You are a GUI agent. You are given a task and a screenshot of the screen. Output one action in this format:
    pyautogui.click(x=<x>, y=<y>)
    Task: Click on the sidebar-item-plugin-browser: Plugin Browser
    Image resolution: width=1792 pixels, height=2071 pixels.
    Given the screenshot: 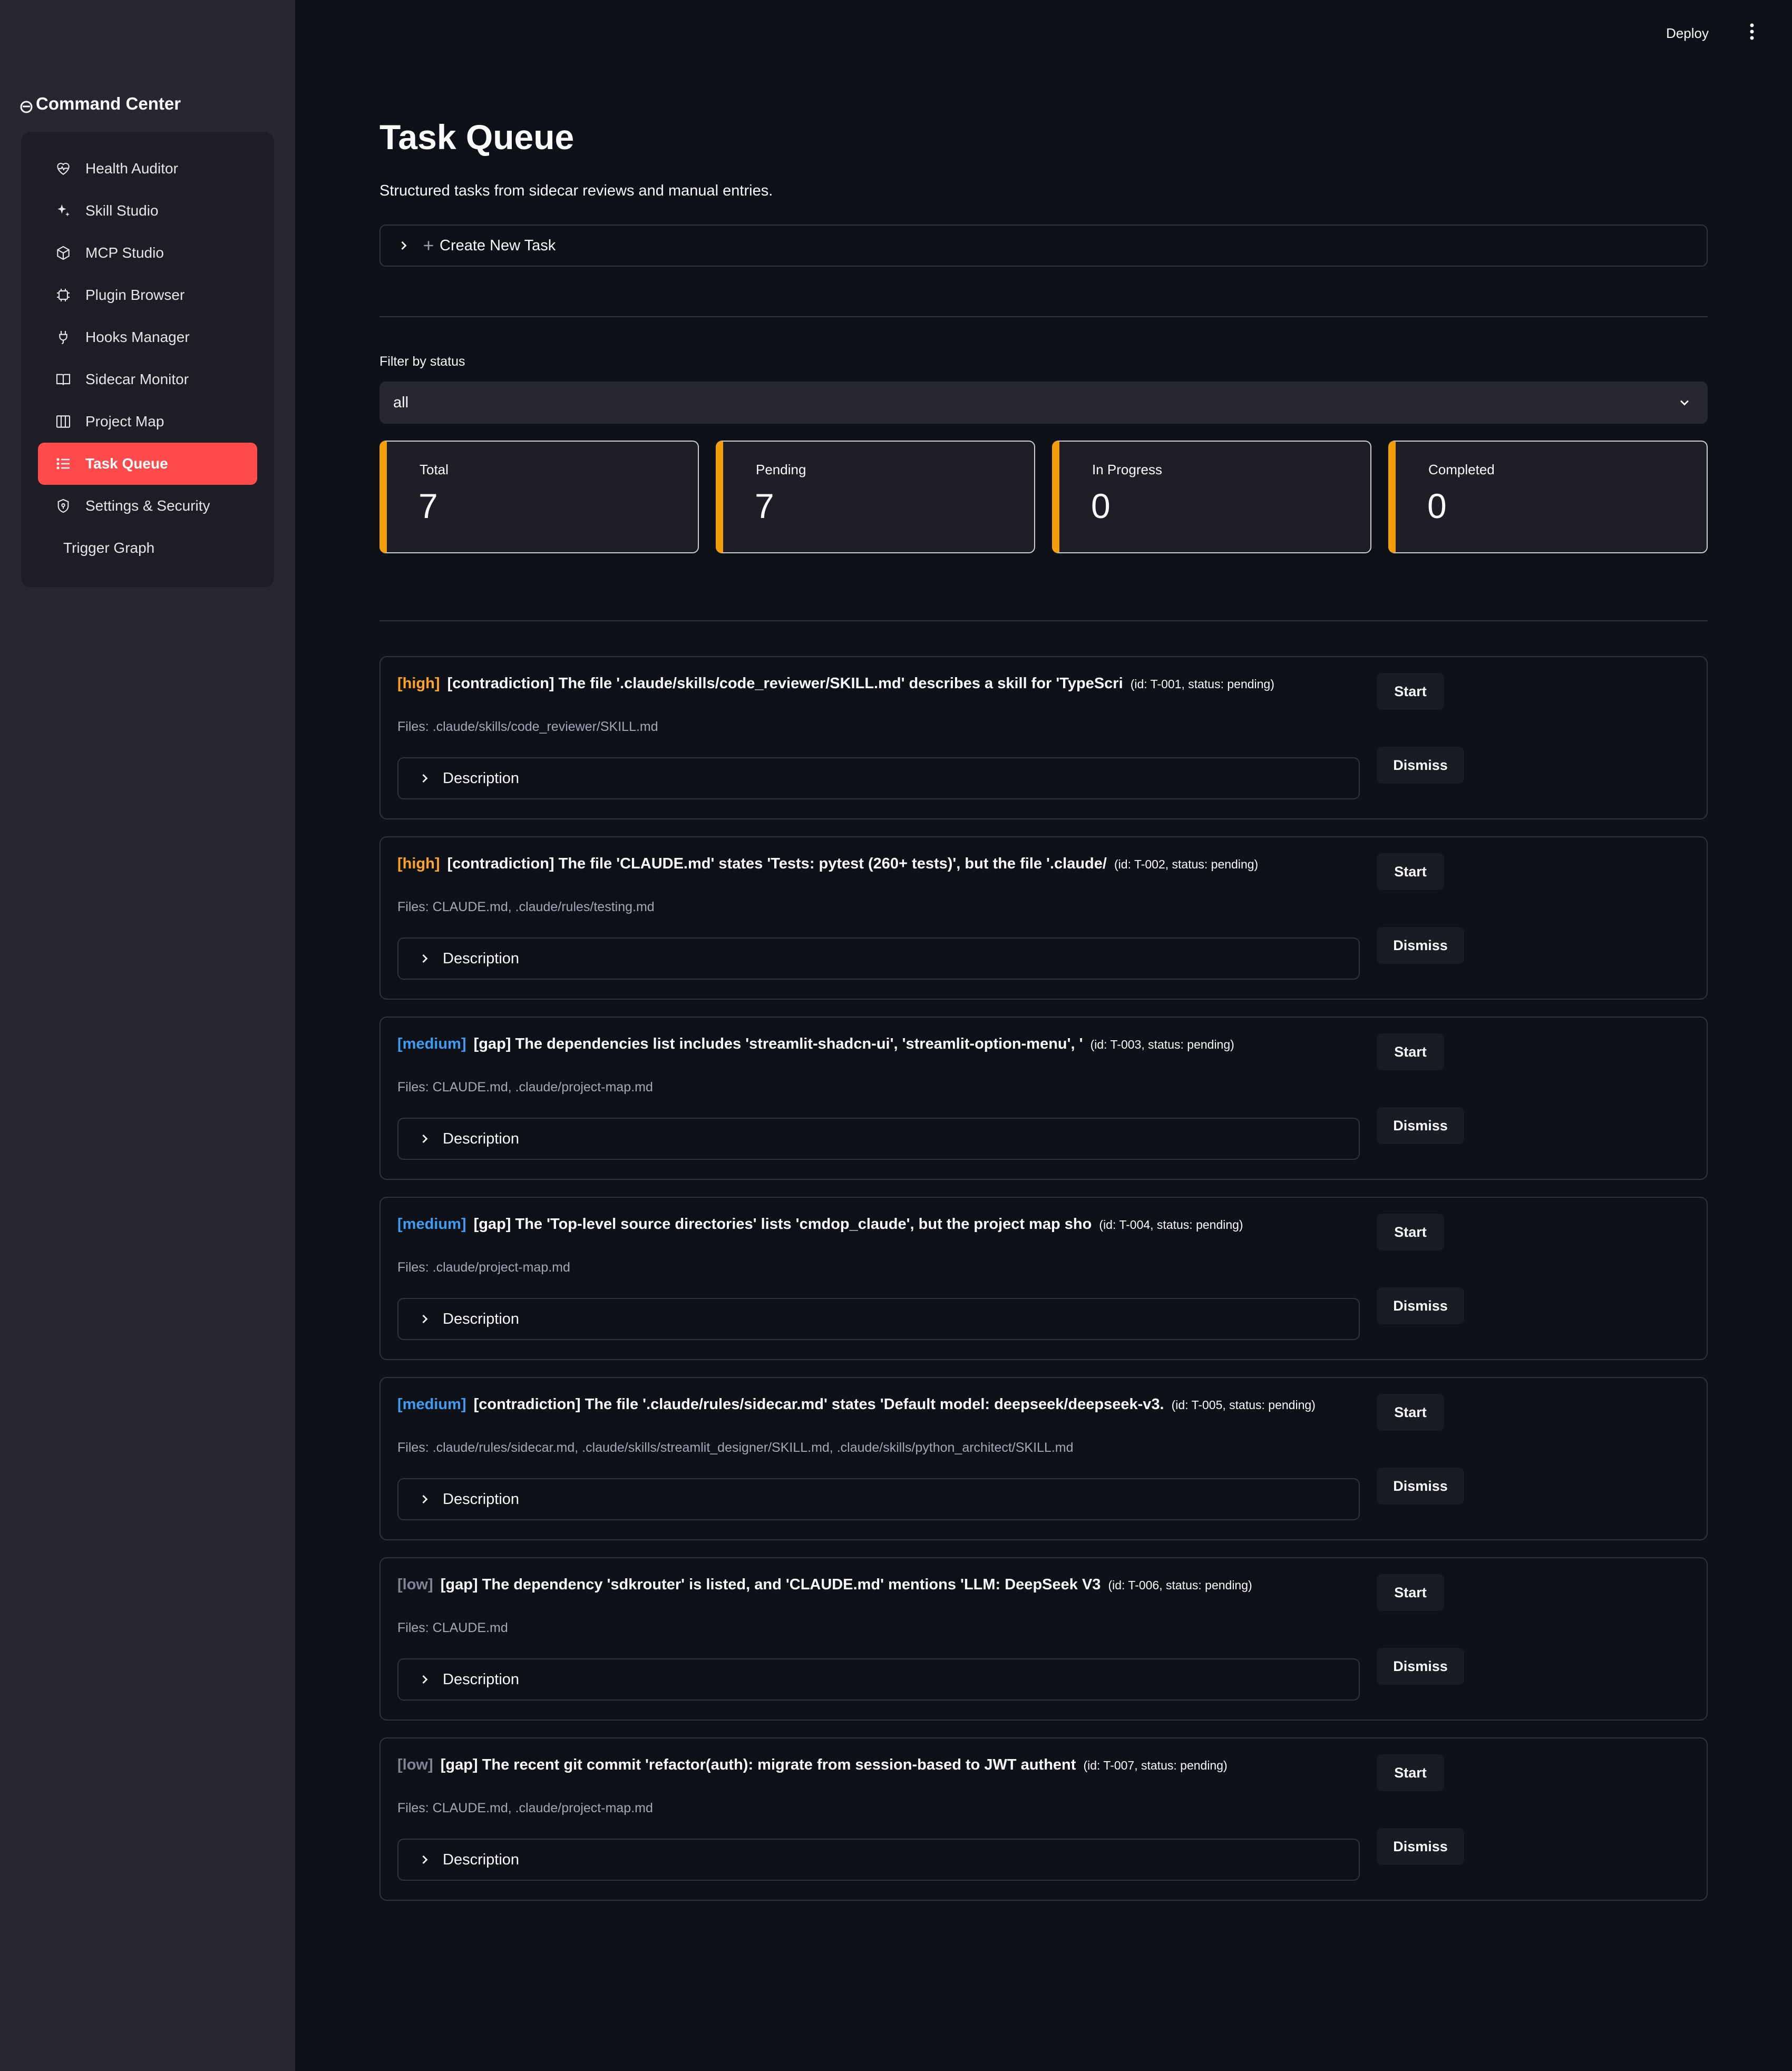 What is the action you would take?
    pyautogui.click(x=148, y=295)
    